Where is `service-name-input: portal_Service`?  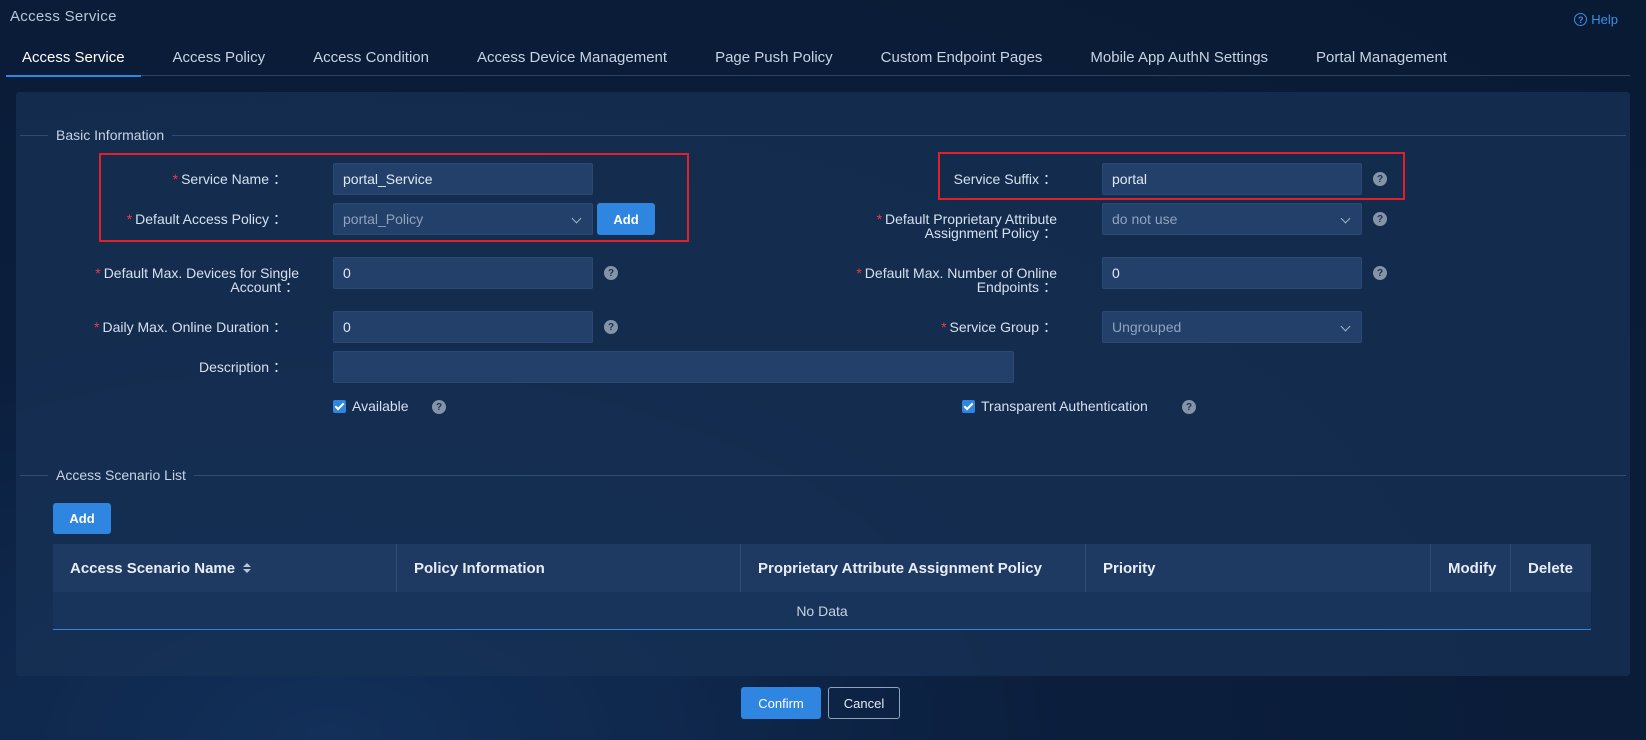 service-name-input: portal_Service is located at coordinates (463, 179).